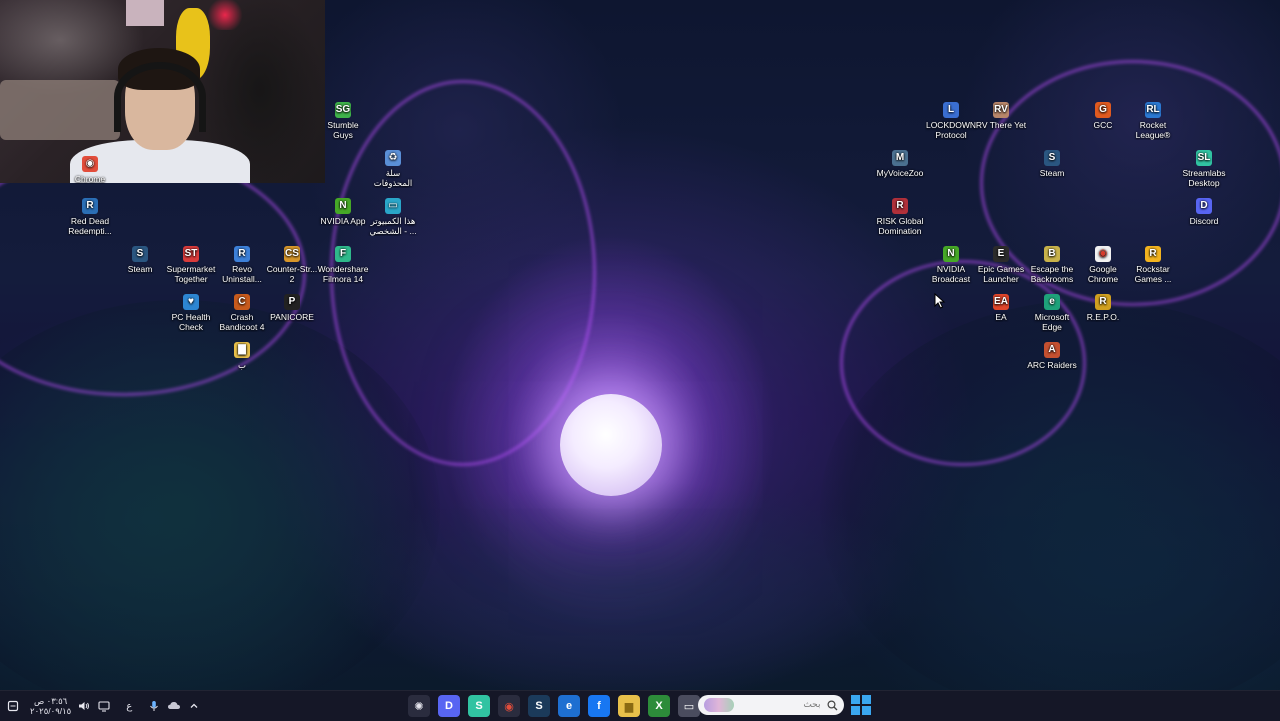 This screenshot has width=1280, height=721. I want to click on search-icon, so click(832, 704).